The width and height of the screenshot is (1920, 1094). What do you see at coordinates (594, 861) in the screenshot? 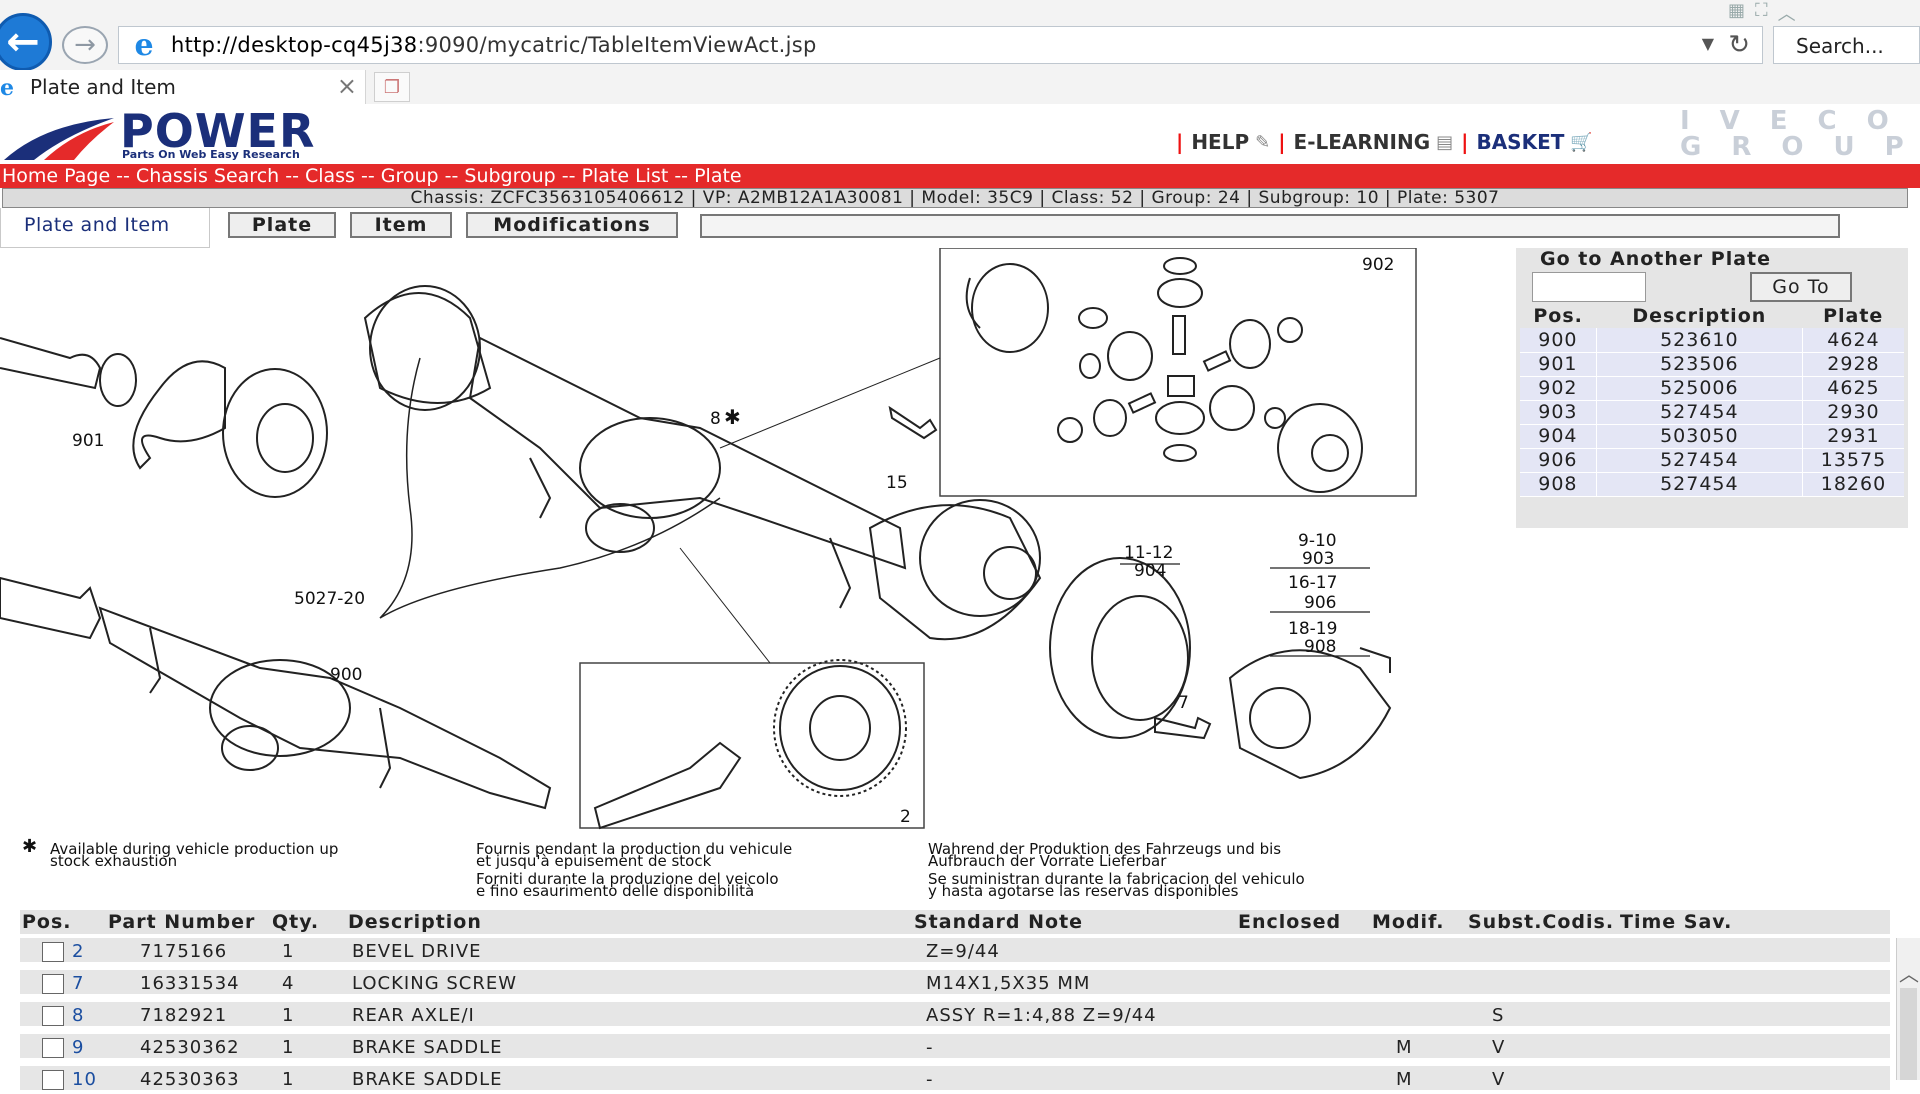
I see `legend-fr-2: et jusqu'à epuisement de stock` at bounding box center [594, 861].